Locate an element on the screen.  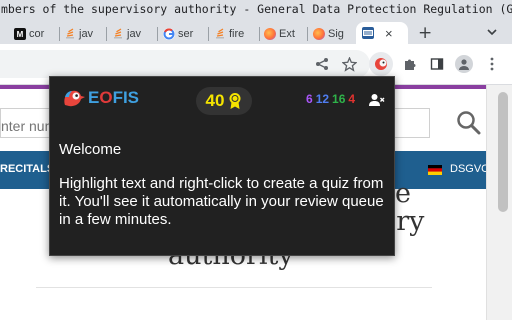
german-flag-icon is located at coordinates (435, 170).